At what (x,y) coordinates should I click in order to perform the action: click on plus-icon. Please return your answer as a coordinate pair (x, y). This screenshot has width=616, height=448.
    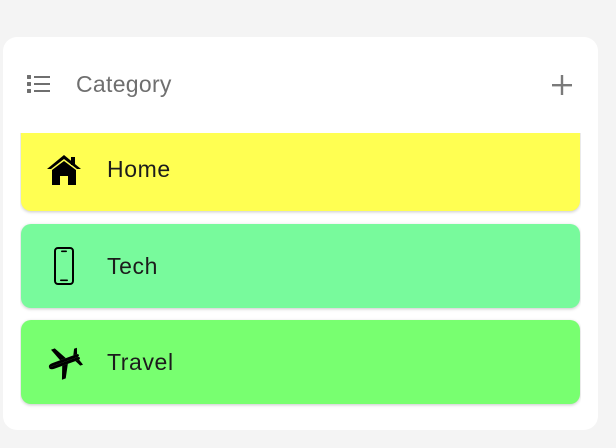
    Looking at the image, I should click on (562, 89).